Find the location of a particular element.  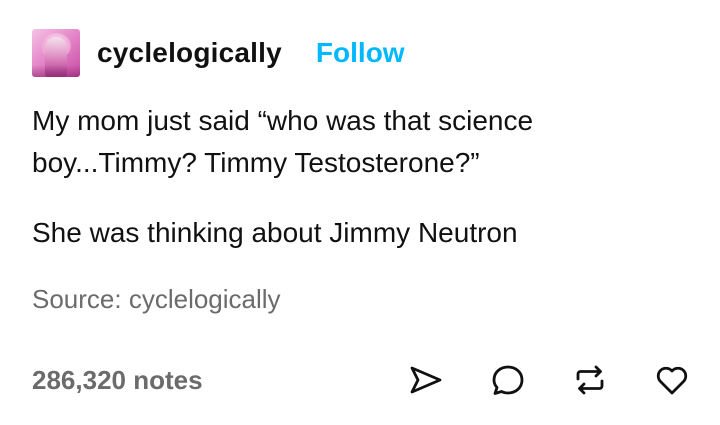

source-label: Source: is located at coordinates (80, 299).